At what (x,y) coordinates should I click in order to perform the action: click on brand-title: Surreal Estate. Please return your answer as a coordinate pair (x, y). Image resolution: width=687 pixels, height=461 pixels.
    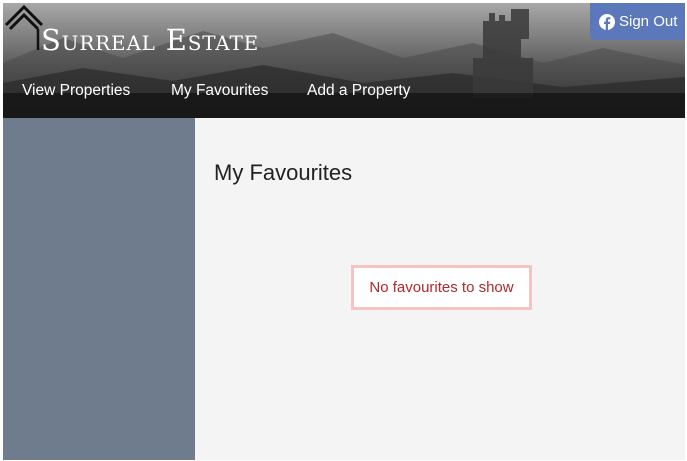
    Looking at the image, I should click on (150, 40).